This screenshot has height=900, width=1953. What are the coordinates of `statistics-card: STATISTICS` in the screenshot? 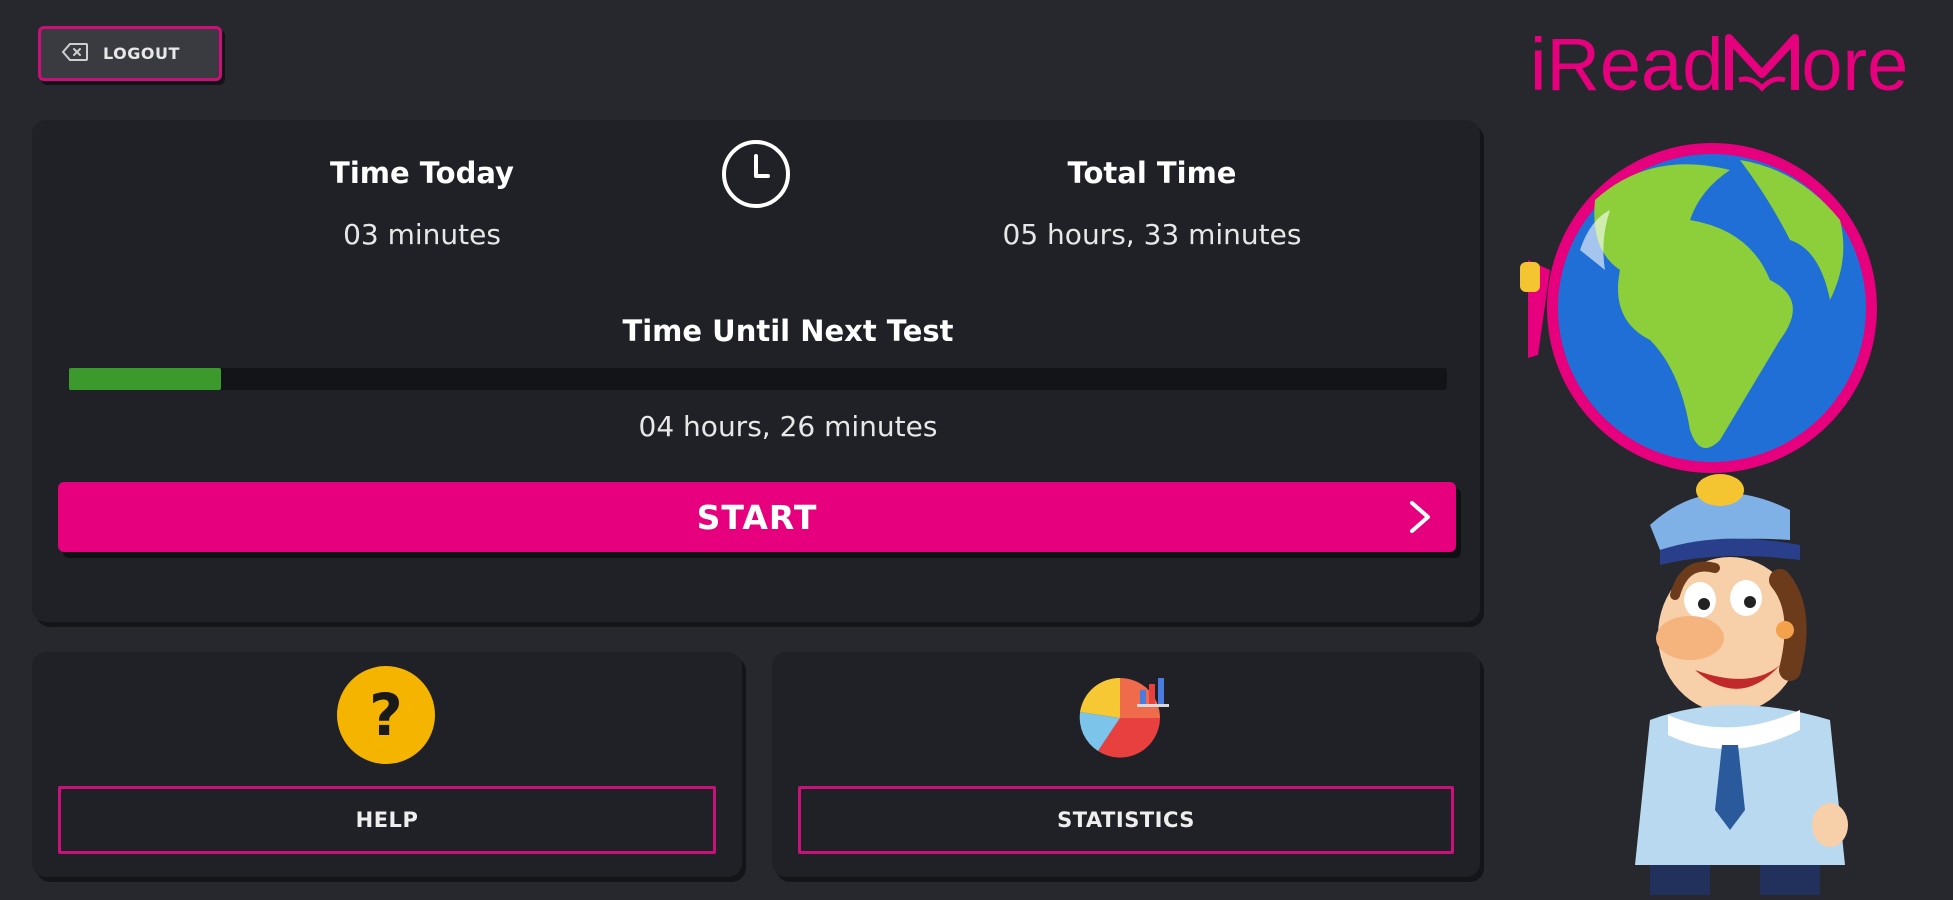 It's located at (1126, 764).